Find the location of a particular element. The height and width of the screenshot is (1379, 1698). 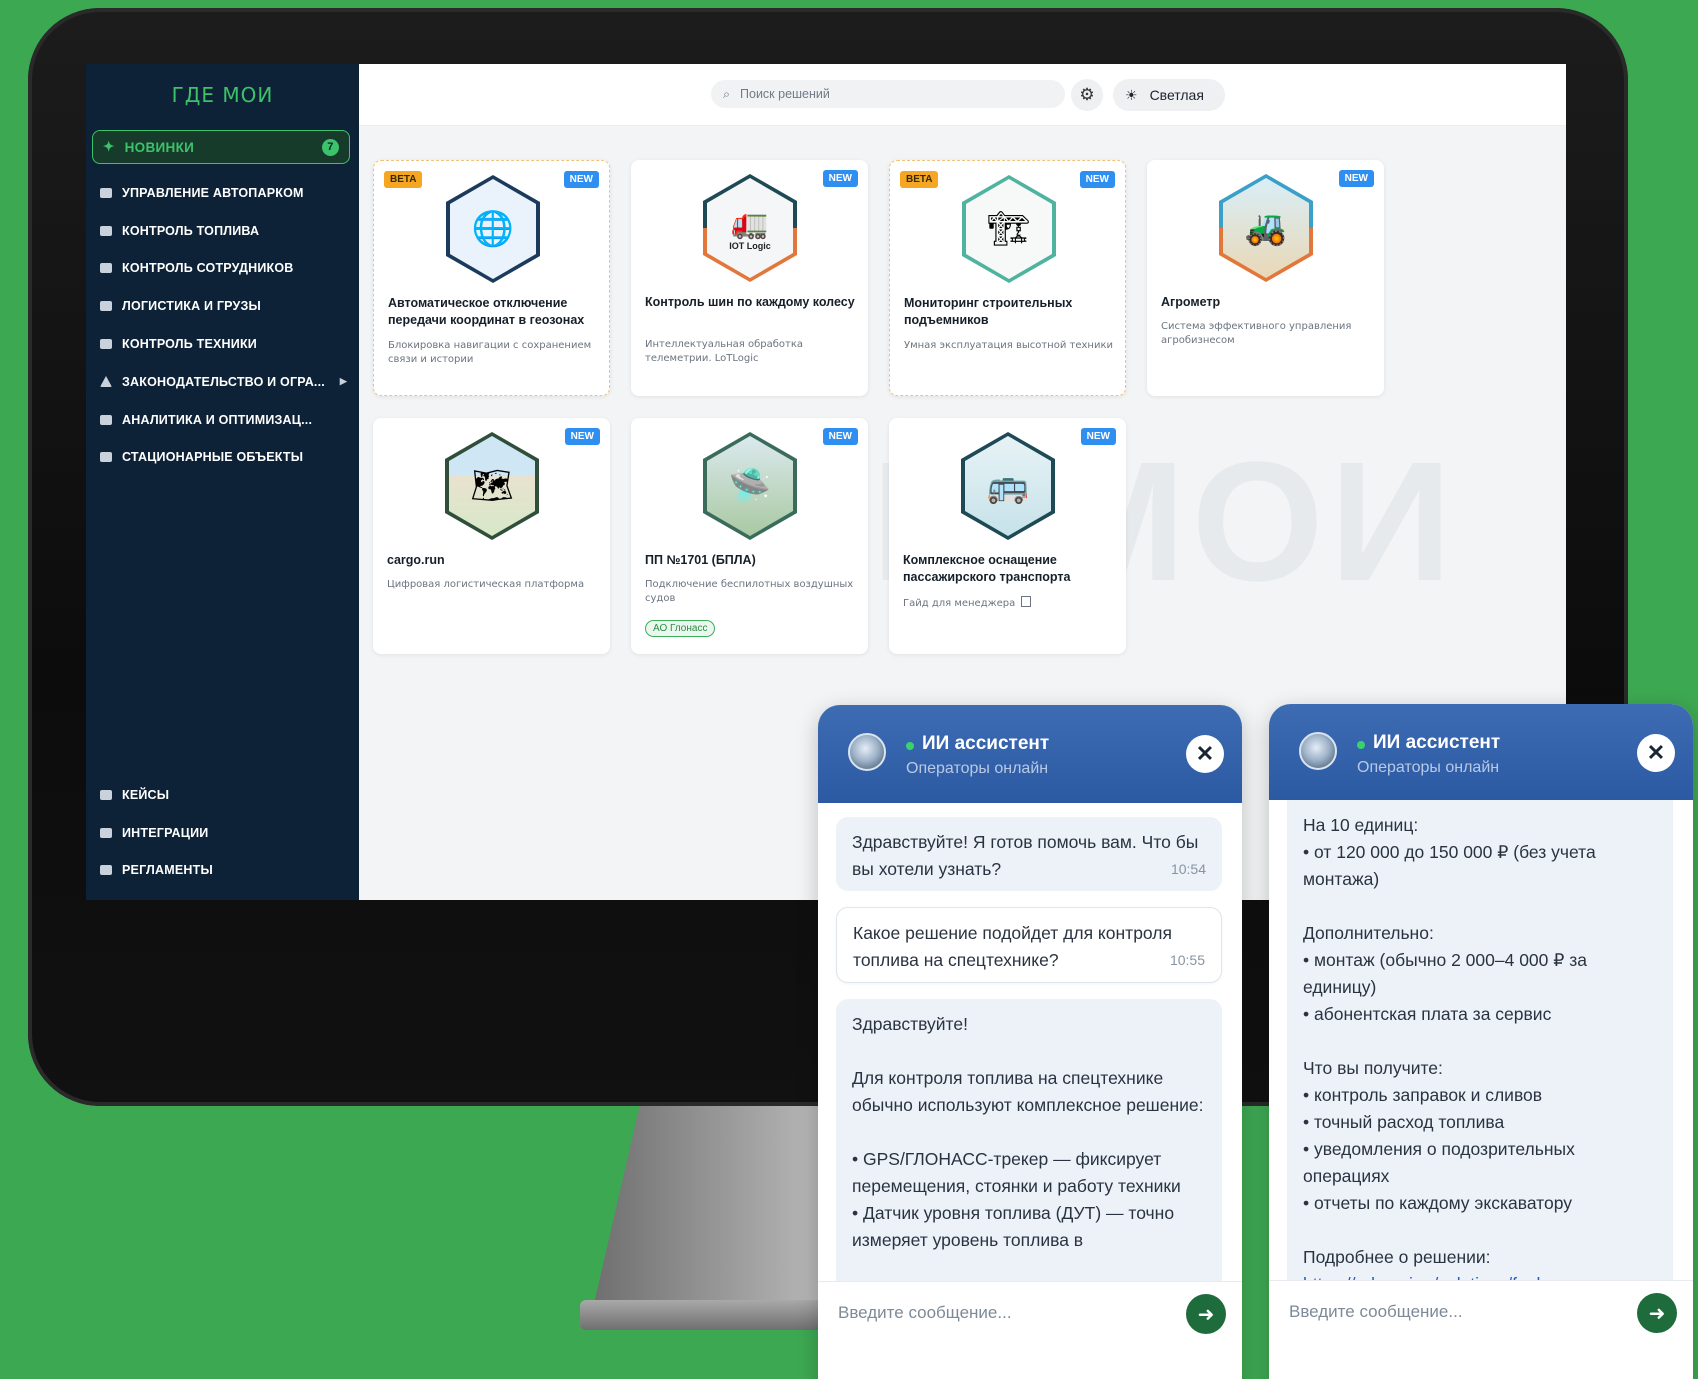

sidebar-item-regulations: РЕГЛАМЕНТЫ is located at coordinates (222, 871).